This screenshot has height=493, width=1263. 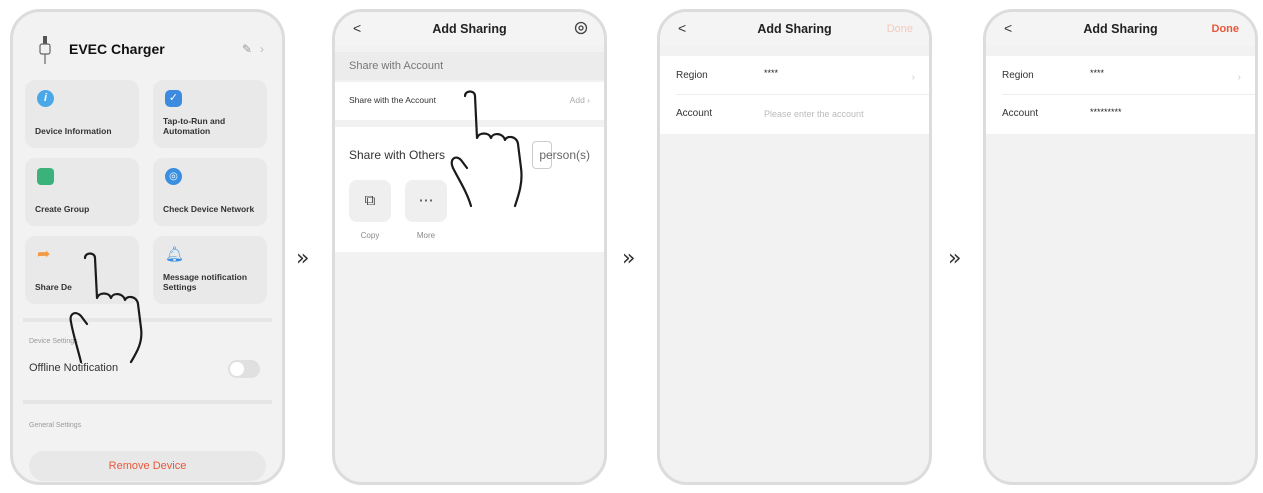 I want to click on share-account-label: Share with the Account, so click(x=392, y=100).